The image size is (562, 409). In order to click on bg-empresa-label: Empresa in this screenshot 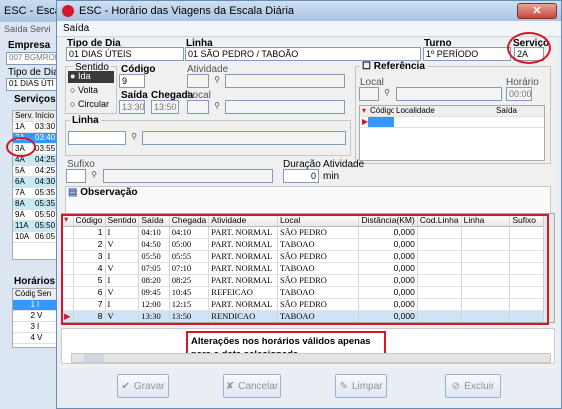, I will do `click(29, 45)`.